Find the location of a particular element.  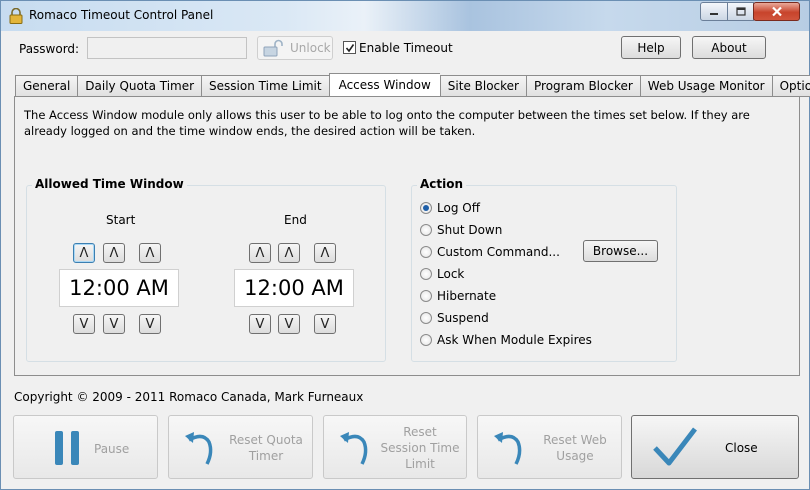

action-option-ask-when-expires: Ask When Module Expires is located at coordinates (506, 340).